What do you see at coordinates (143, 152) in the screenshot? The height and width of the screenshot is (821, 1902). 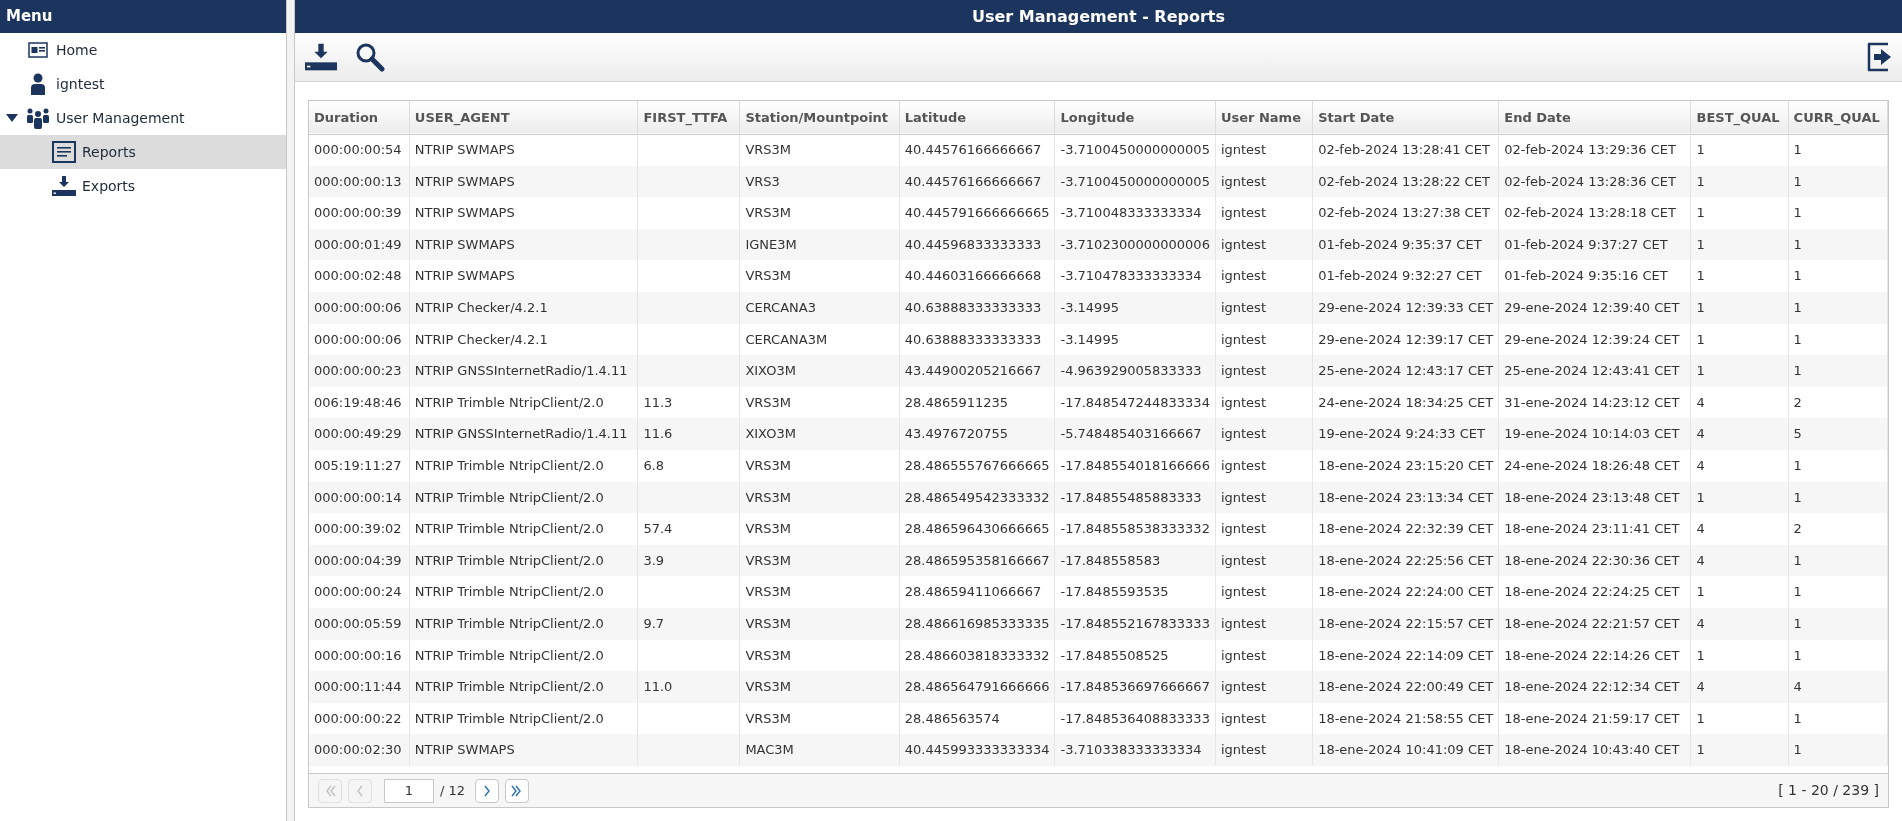 I see `sidebar-item: Reports` at bounding box center [143, 152].